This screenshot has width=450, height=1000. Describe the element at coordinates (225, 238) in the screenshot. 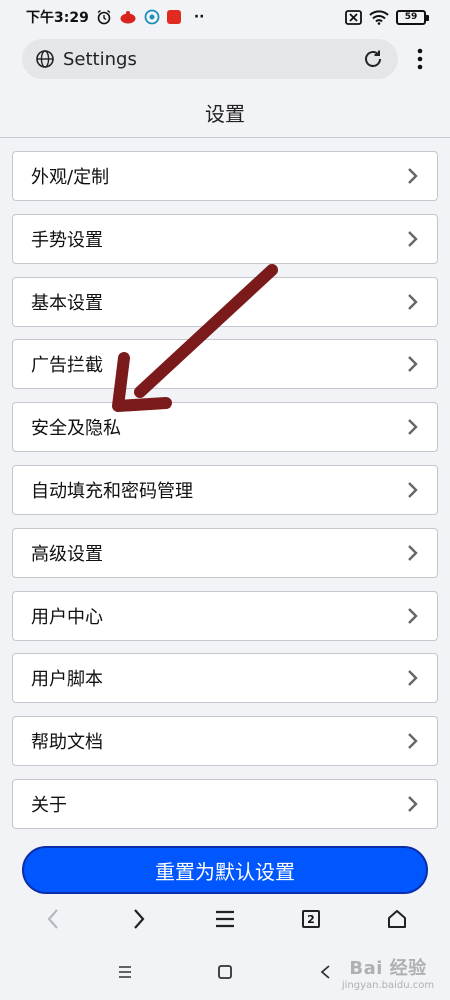

I see `settings-item-gestures: 手势设置` at that location.